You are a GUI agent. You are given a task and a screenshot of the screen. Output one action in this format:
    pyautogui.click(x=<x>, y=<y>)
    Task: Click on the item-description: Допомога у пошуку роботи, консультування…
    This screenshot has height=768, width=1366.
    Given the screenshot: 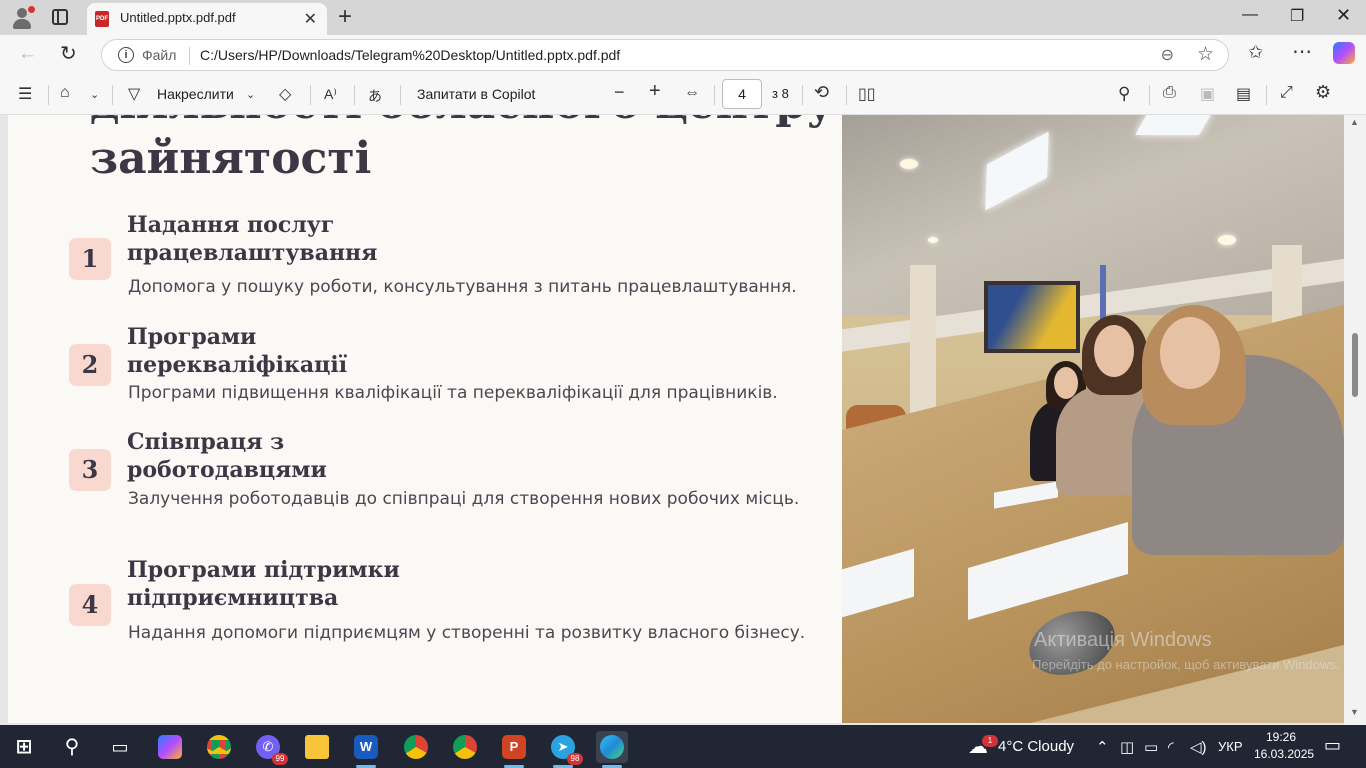 What is the action you would take?
    pyautogui.click(x=462, y=287)
    